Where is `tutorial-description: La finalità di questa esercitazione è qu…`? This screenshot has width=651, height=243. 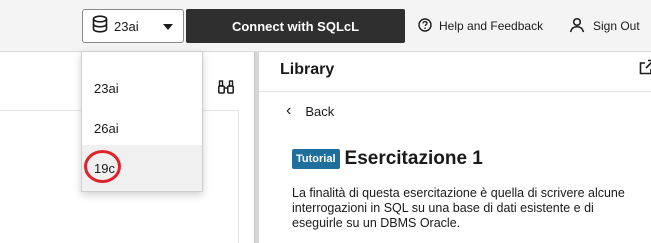
tutorial-description: La finalità di questa esercitazione è qu… is located at coordinates (458, 208).